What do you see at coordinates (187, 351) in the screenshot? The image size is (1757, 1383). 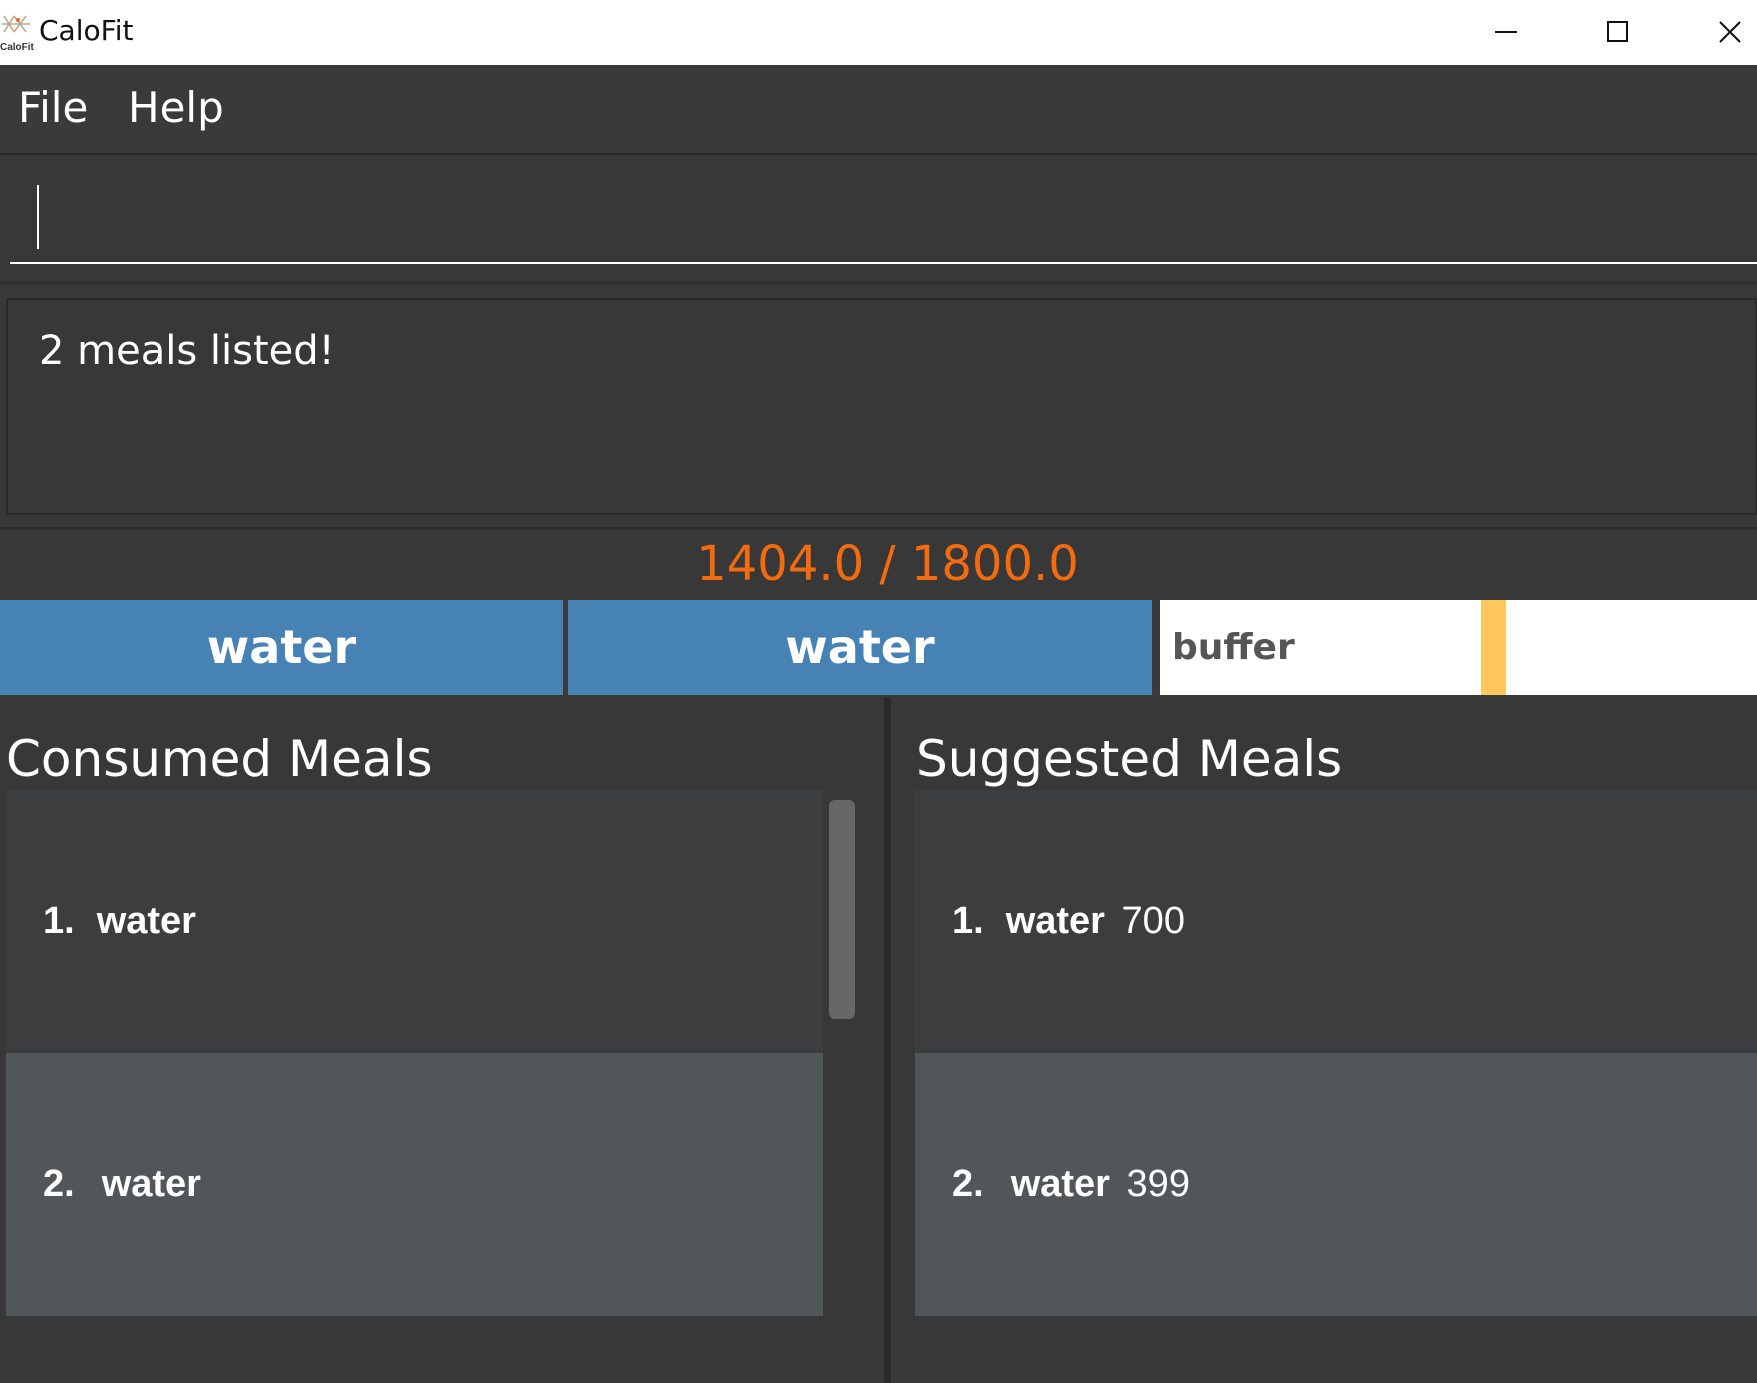 I see `result-message: 2 meals listed!` at bounding box center [187, 351].